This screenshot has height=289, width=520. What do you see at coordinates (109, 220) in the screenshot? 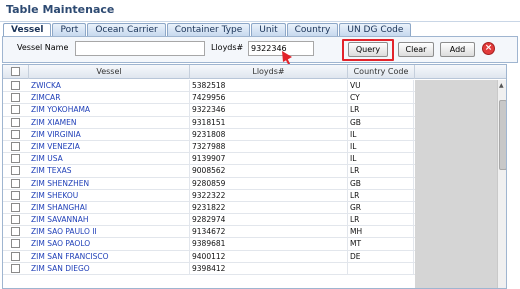
I see `vessel-name-cell: ZIM SAVANNAH` at bounding box center [109, 220].